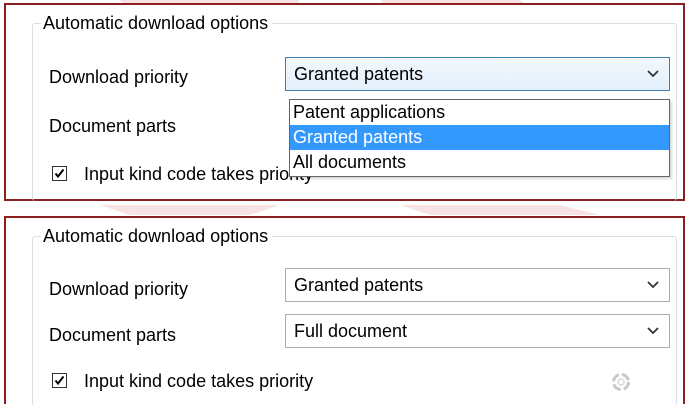 The height and width of the screenshot is (406, 691). What do you see at coordinates (621, 382) in the screenshot?
I see `loading-ring-icon` at bounding box center [621, 382].